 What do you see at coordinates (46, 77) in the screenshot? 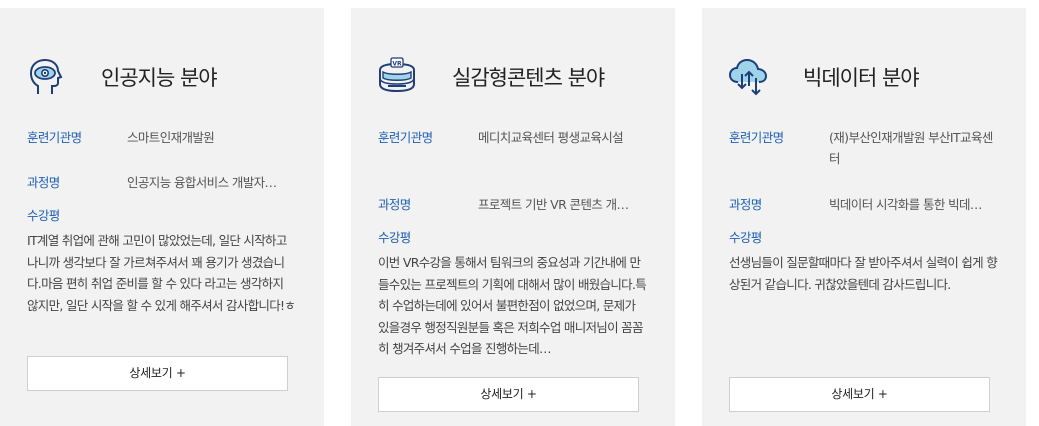
I see `ai-head-eye-icon` at bounding box center [46, 77].